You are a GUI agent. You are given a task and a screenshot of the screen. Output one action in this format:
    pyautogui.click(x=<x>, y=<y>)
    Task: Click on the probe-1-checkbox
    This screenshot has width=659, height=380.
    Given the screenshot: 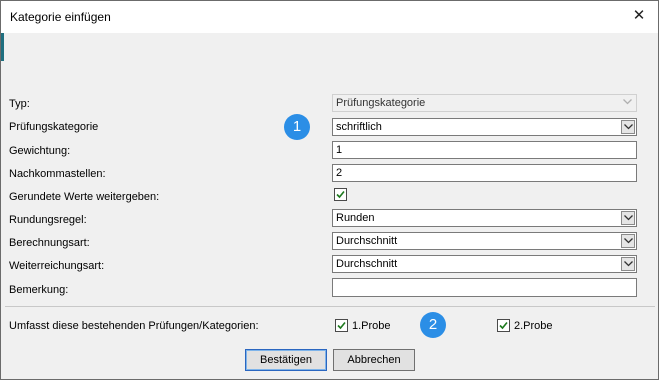 What is the action you would take?
    pyautogui.click(x=341, y=325)
    